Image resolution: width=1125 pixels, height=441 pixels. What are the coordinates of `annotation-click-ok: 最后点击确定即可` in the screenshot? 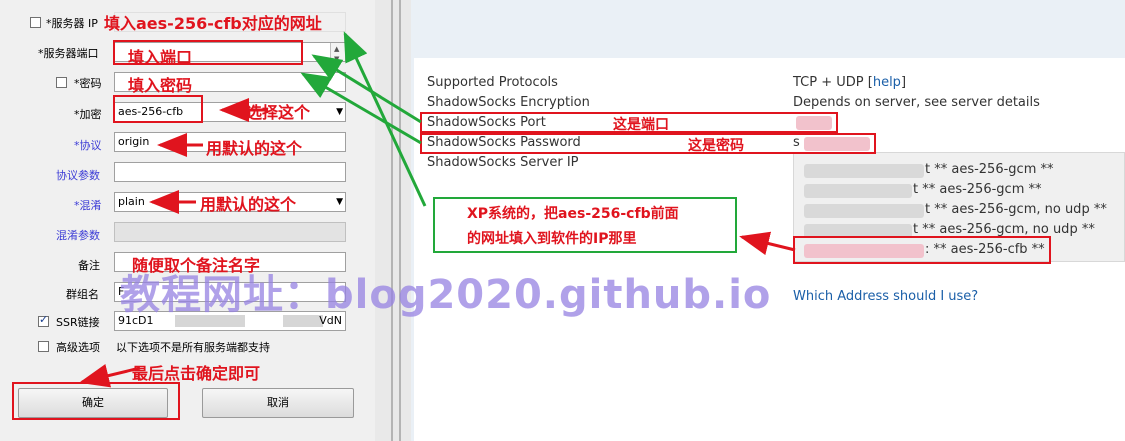 It's located at (196, 373).